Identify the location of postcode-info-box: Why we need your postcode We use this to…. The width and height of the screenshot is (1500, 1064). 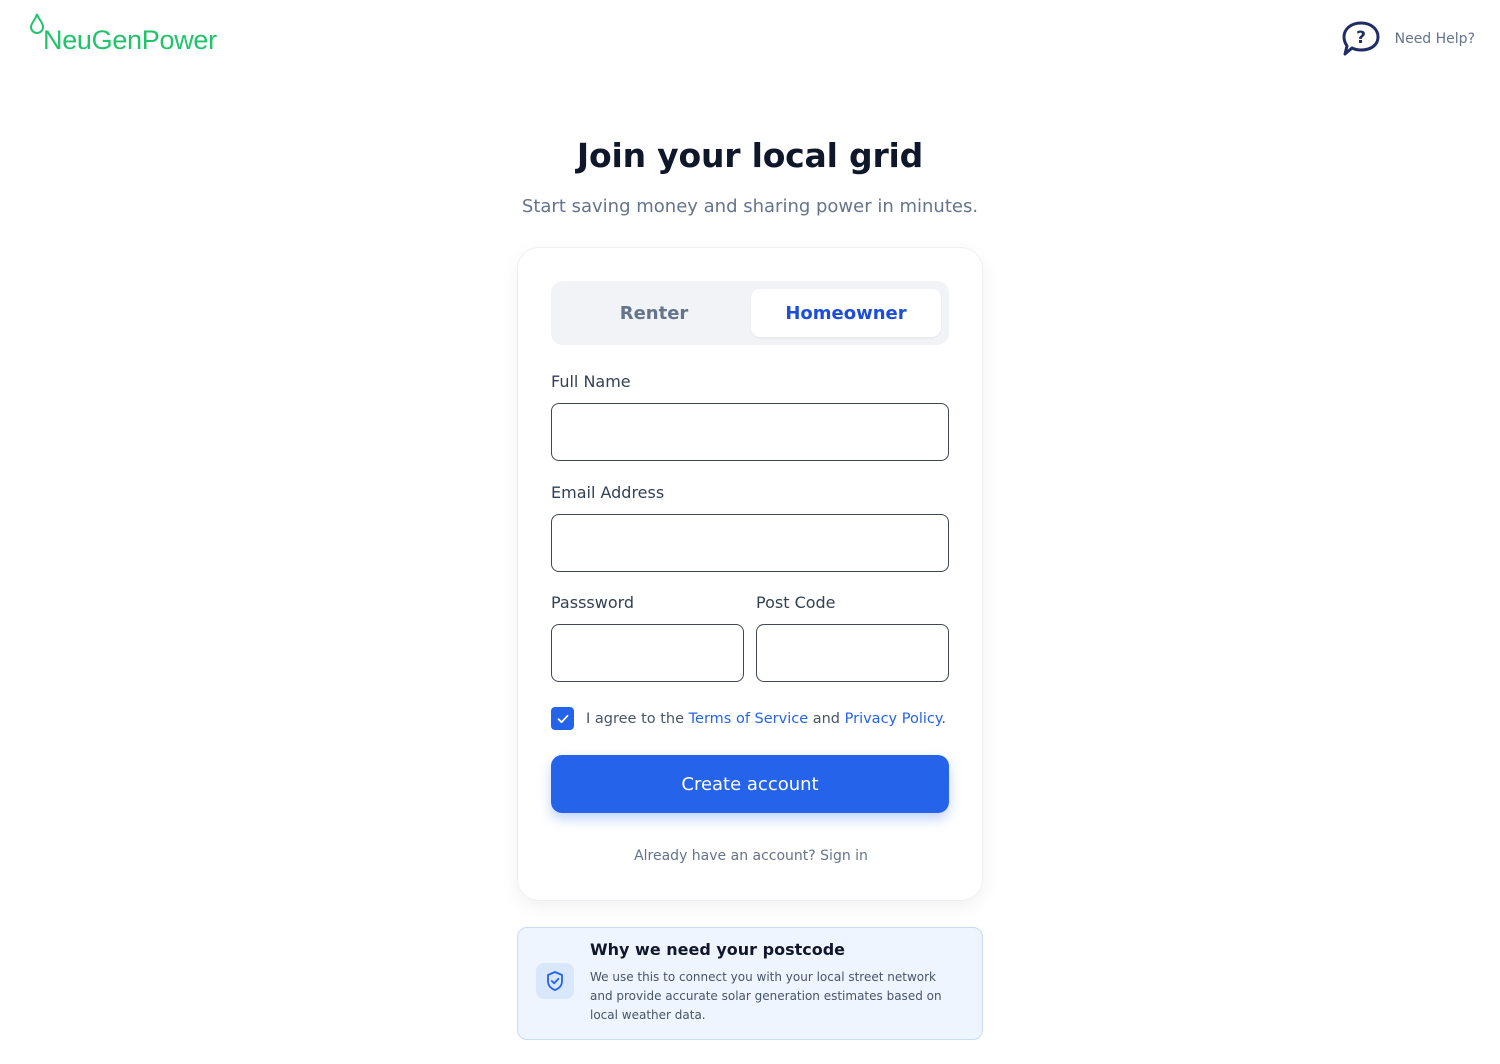
(750, 983).